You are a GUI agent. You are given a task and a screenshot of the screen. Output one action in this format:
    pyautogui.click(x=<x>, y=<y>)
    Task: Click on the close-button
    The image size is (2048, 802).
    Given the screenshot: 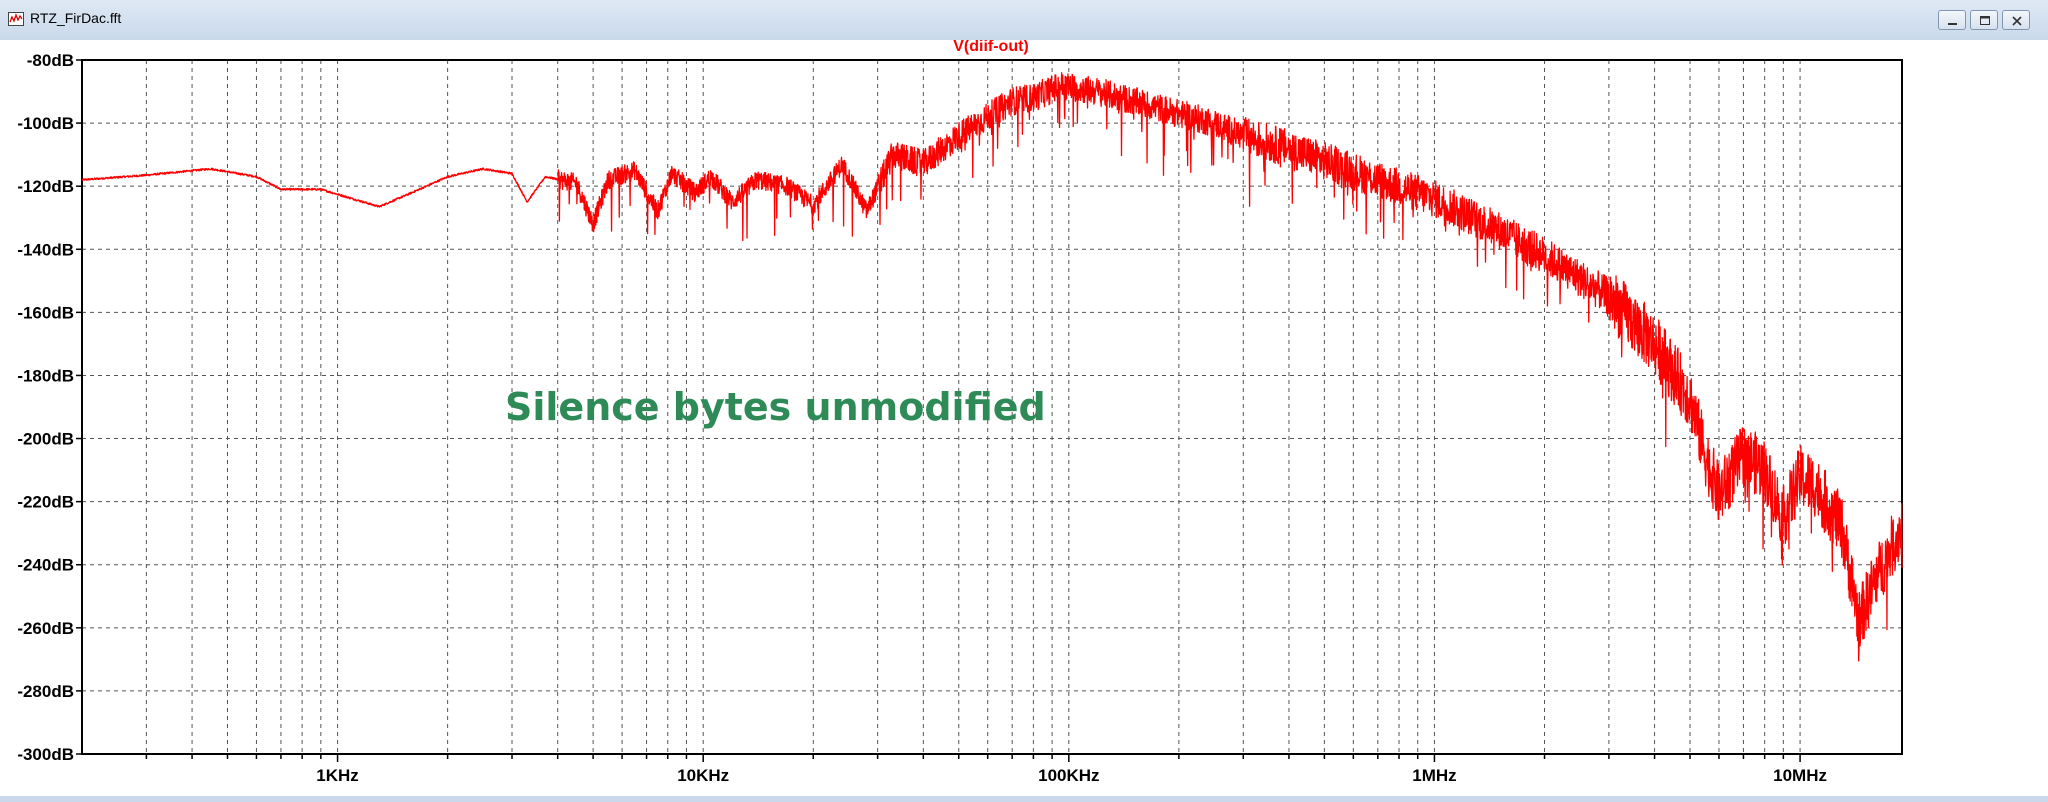 What is the action you would take?
    pyautogui.click(x=2016, y=20)
    